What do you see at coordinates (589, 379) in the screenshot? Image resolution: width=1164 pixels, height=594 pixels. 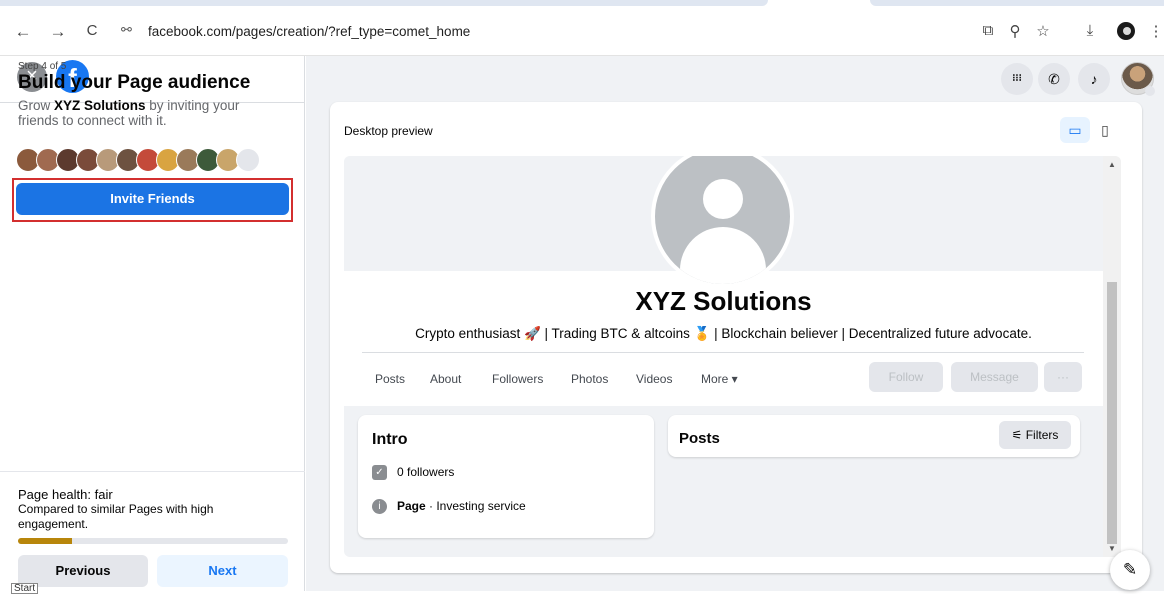 I see `tab-photos: Photos` at bounding box center [589, 379].